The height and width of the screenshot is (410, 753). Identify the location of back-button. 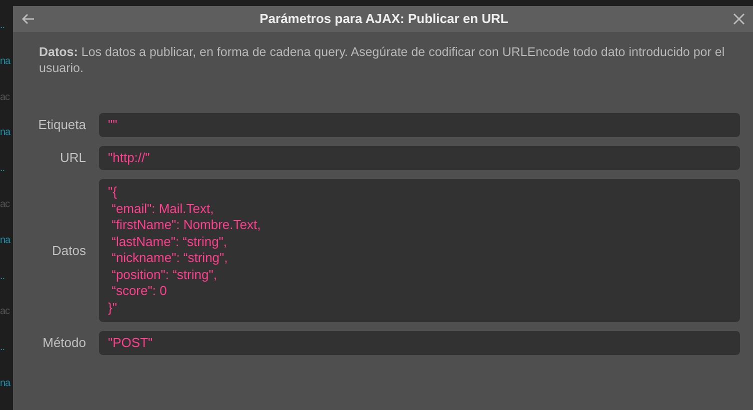
(28, 19).